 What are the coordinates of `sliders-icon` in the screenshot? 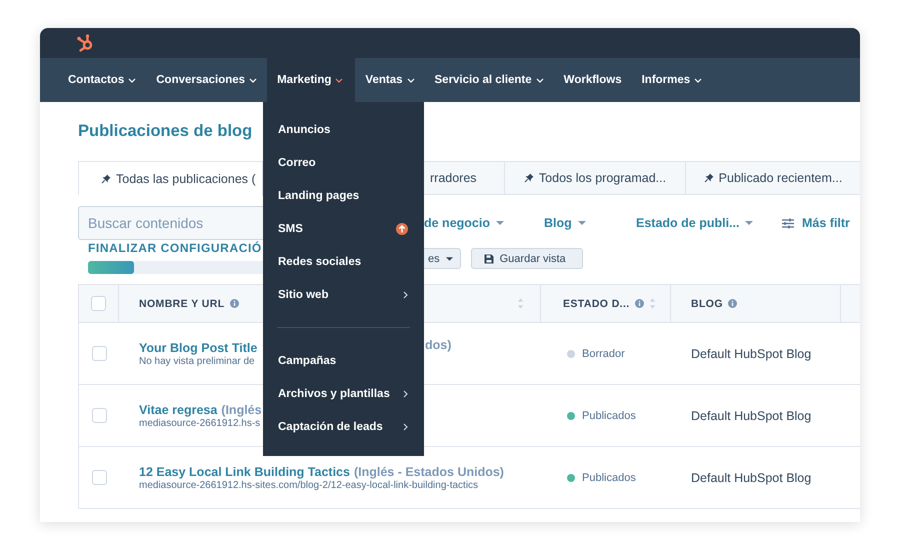 It's located at (788, 223).